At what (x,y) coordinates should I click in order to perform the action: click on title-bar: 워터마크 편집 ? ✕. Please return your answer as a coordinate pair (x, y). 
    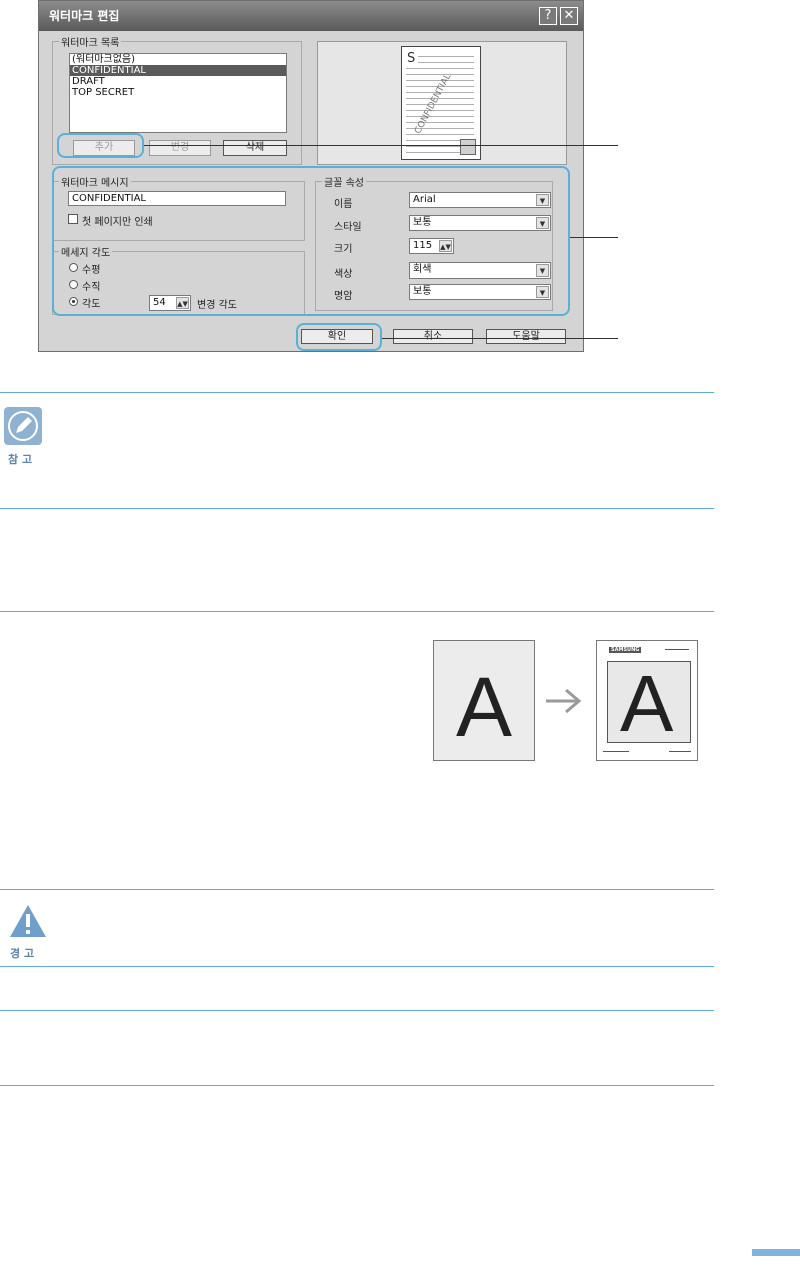
    Looking at the image, I should click on (311, 16).